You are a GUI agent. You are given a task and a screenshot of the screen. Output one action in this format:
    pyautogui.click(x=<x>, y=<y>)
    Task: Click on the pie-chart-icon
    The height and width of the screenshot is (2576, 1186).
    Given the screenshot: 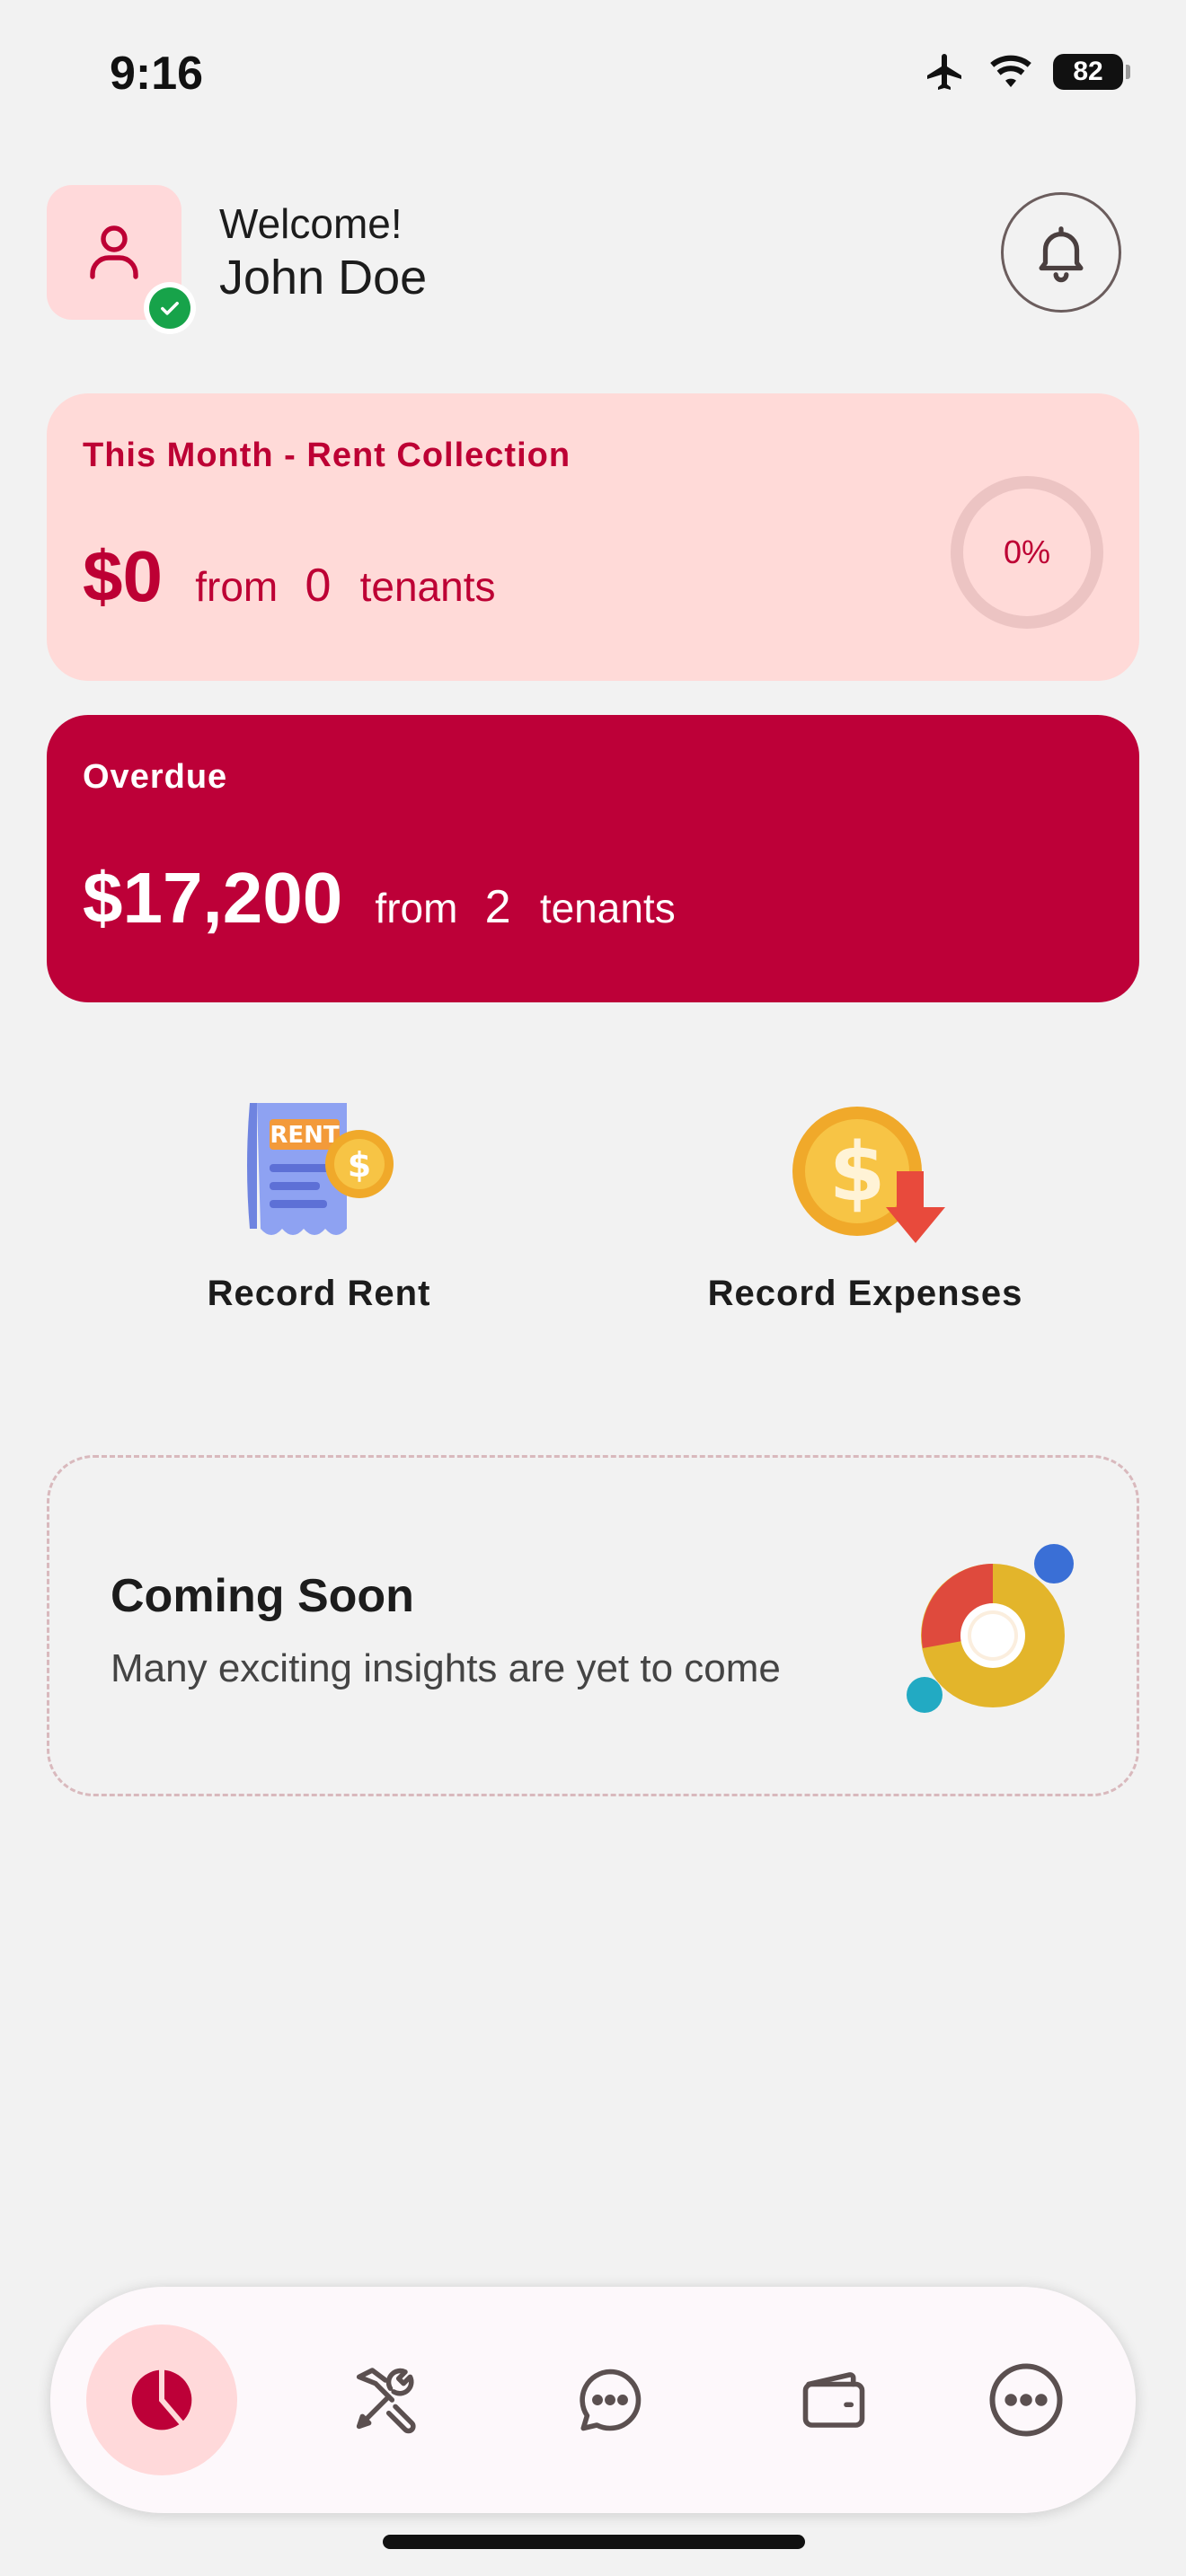 What is the action you would take?
    pyautogui.click(x=161, y=2398)
    